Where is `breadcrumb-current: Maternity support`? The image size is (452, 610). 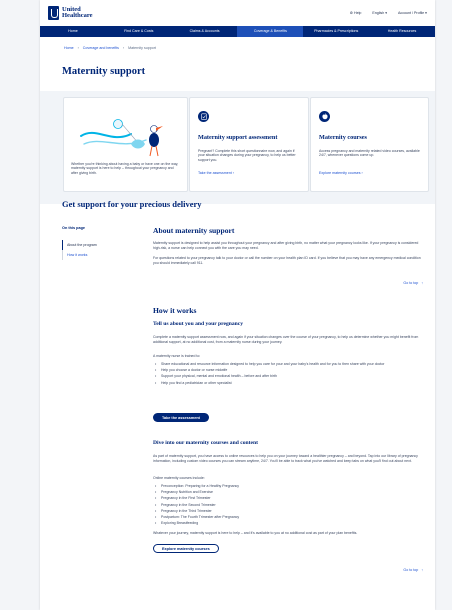 breadcrumb-current: Maternity support is located at coordinates (142, 48).